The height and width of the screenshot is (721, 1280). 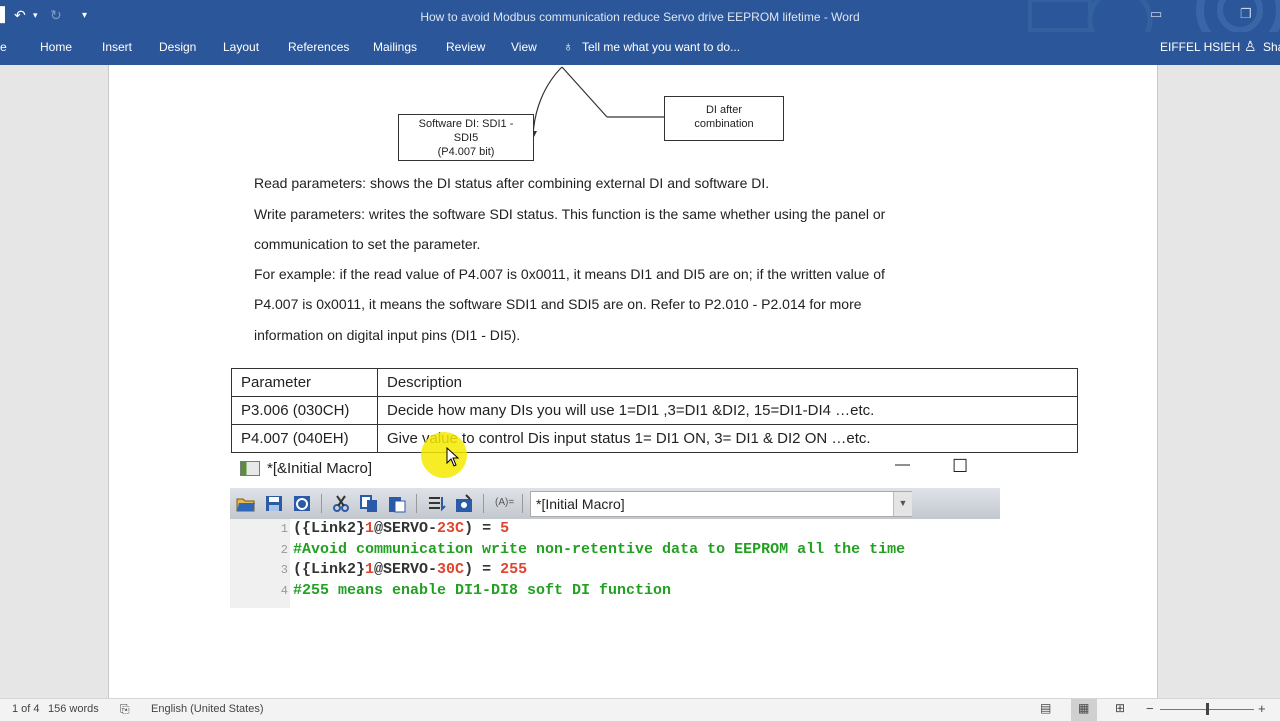 What do you see at coordinates (274, 503) in the screenshot?
I see `save-icon` at bounding box center [274, 503].